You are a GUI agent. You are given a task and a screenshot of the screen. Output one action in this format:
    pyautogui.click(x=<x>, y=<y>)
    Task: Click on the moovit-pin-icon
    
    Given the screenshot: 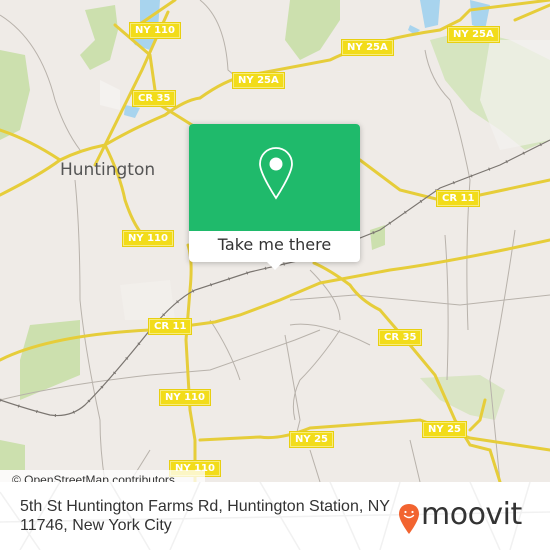 What is the action you would take?
    pyautogui.click(x=409, y=519)
    